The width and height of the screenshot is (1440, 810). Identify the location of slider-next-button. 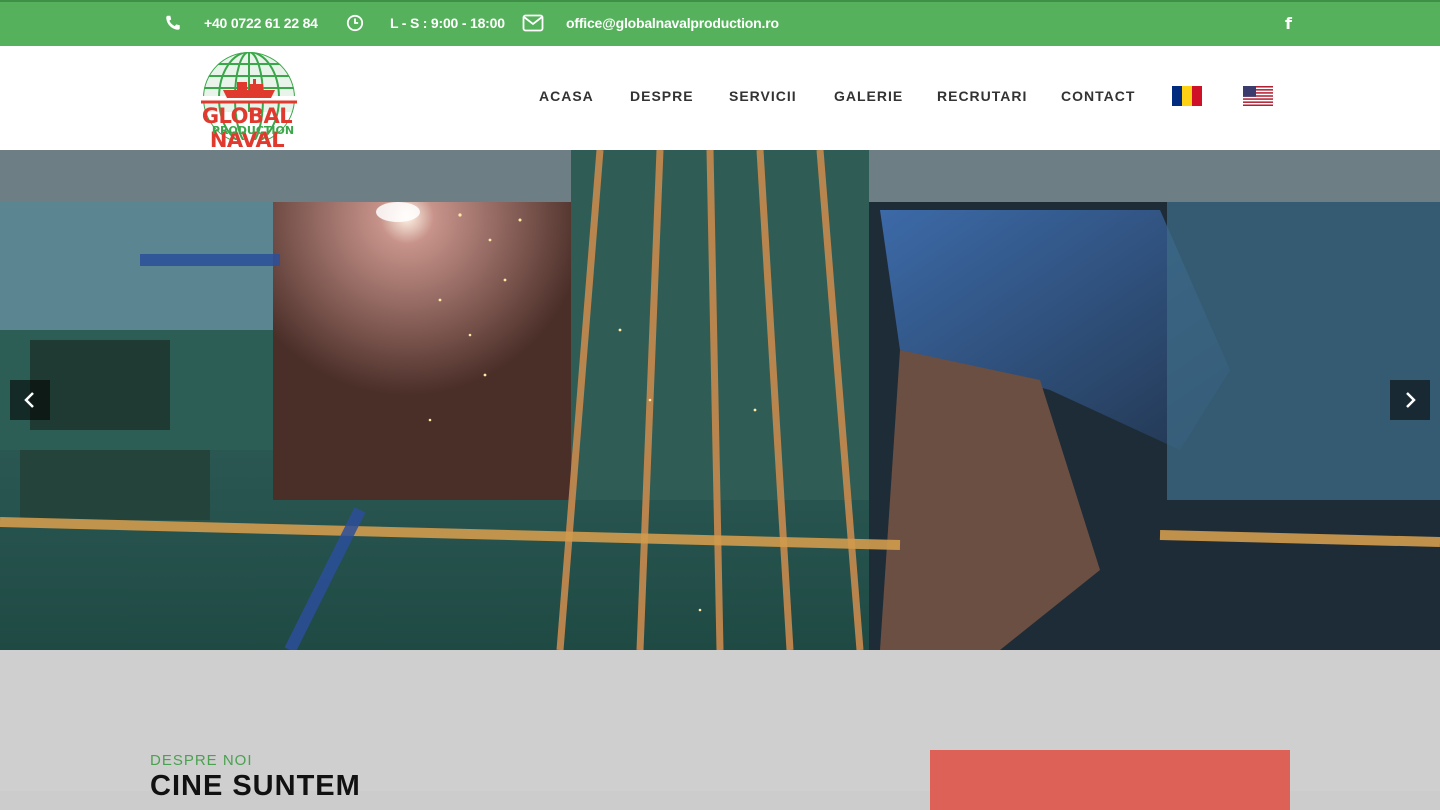
(1410, 400).